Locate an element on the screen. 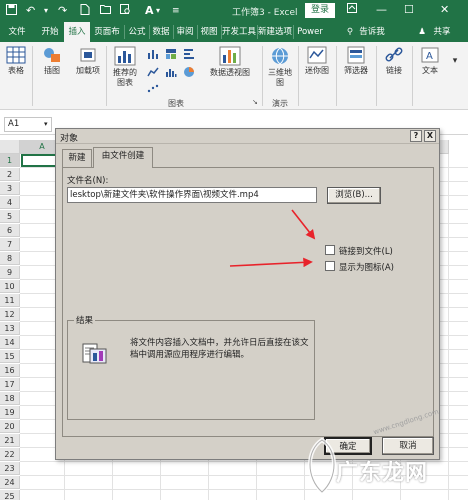  arrow-to-display-icon-checkbox is located at coordinates (271, 262).